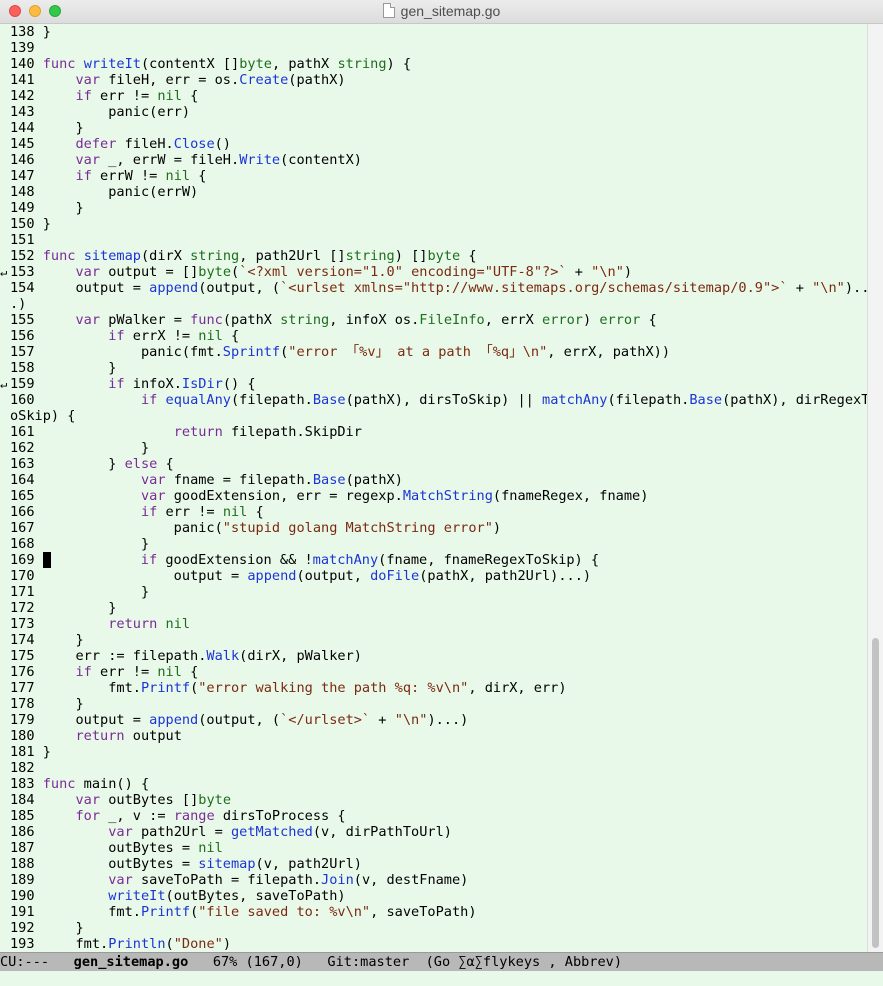 The width and height of the screenshot is (883, 986). What do you see at coordinates (439, 368) in the screenshot?
I see `code-line: 158 }` at bounding box center [439, 368].